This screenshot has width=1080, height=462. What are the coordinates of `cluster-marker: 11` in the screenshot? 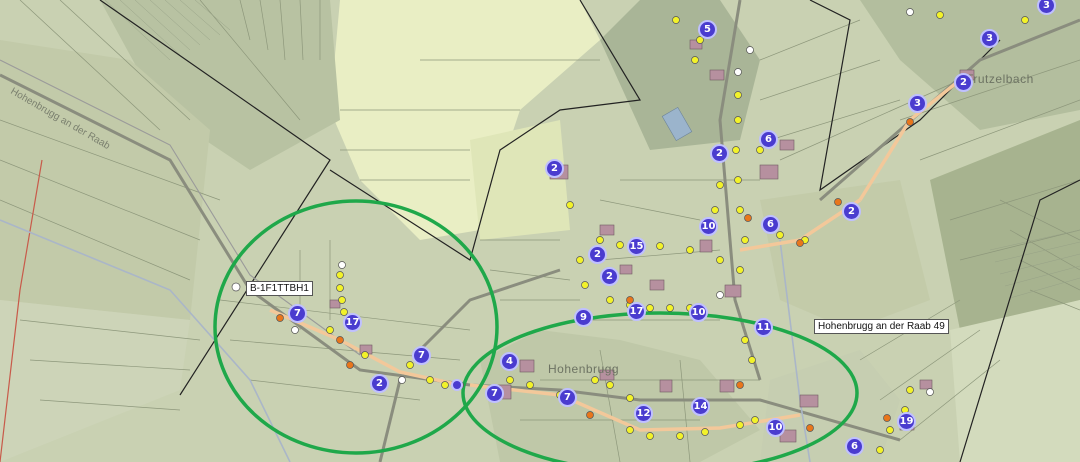 It's located at (763, 327).